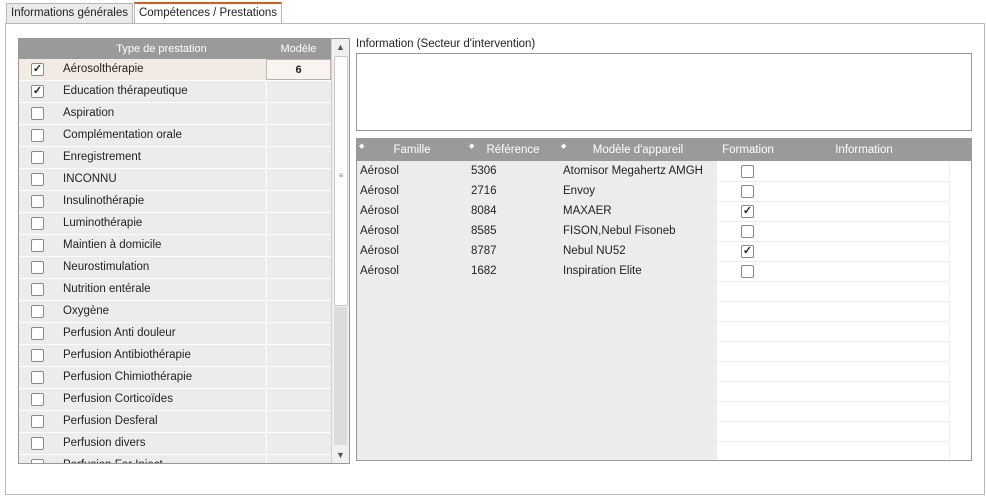 This screenshot has width=986, height=496. What do you see at coordinates (175, 400) in the screenshot?
I see `prestation-row: Perfusion Corticoïdes` at bounding box center [175, 400].